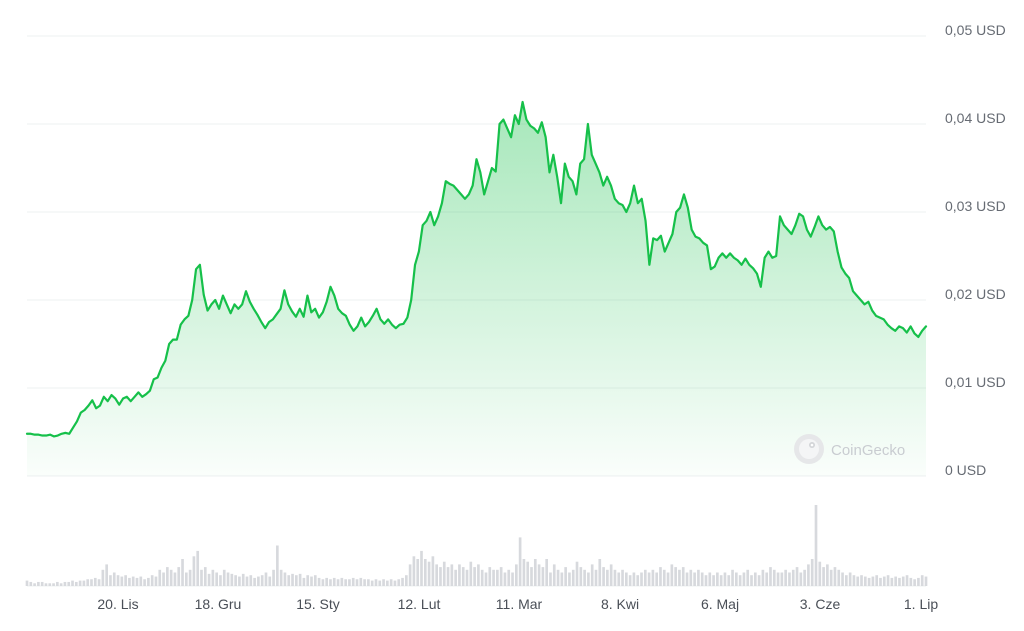  Describe the element at coordinates (921, 604) in the screenshot. I see `x-tick-label: 1. Lip` at that location.